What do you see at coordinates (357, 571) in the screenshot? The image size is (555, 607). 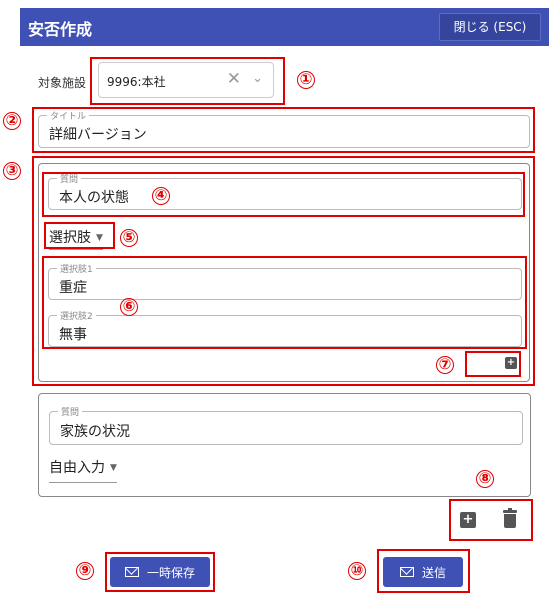 I see `marker-10: ⑩` at bounding box center [357, 571].